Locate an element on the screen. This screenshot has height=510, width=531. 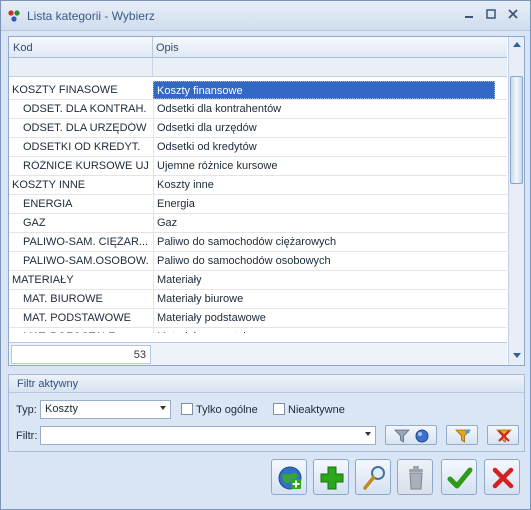
cell-opis: Odsetki od kredytów is located at coordinates (324, 147).